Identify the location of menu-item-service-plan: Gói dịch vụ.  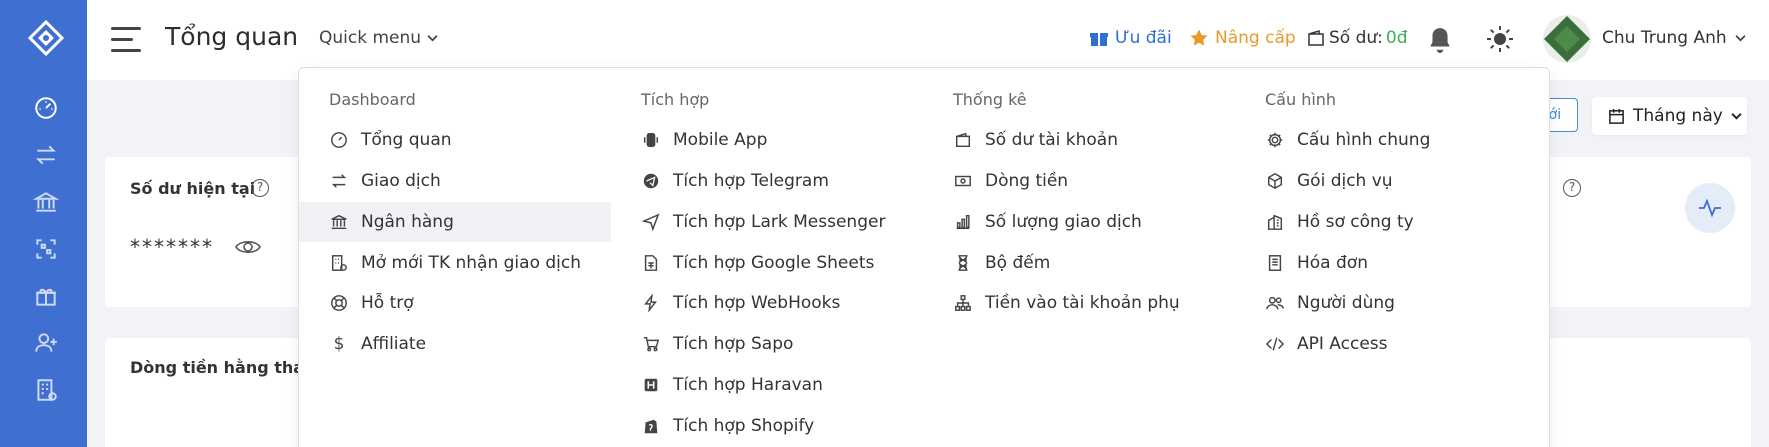
(1391, 181).